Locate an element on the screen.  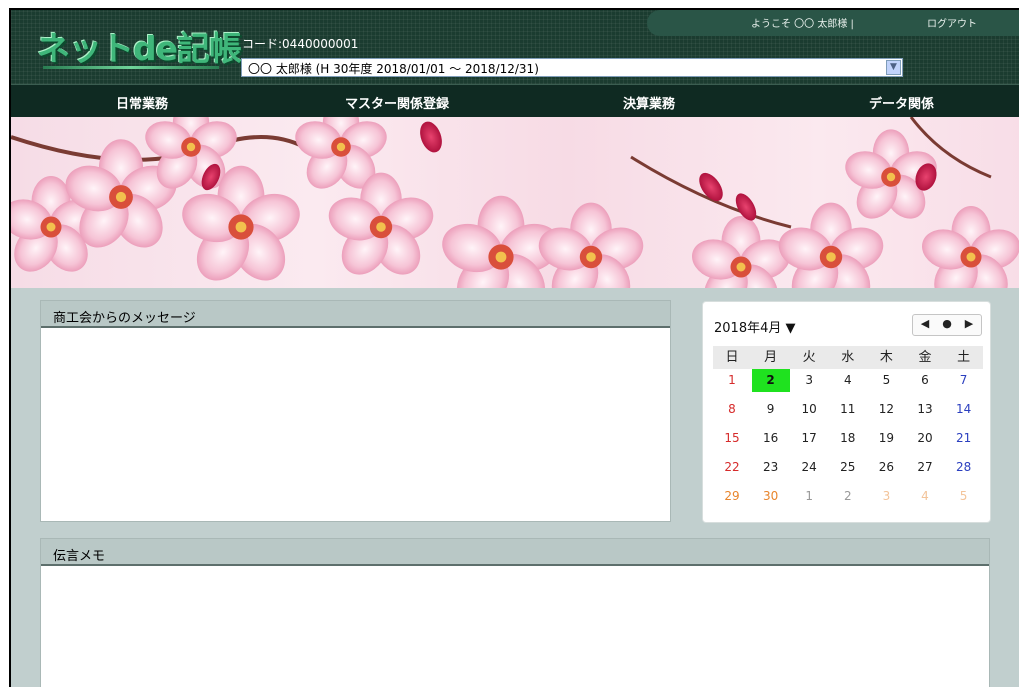
today-button: ● is located at coordinates (947, 323).